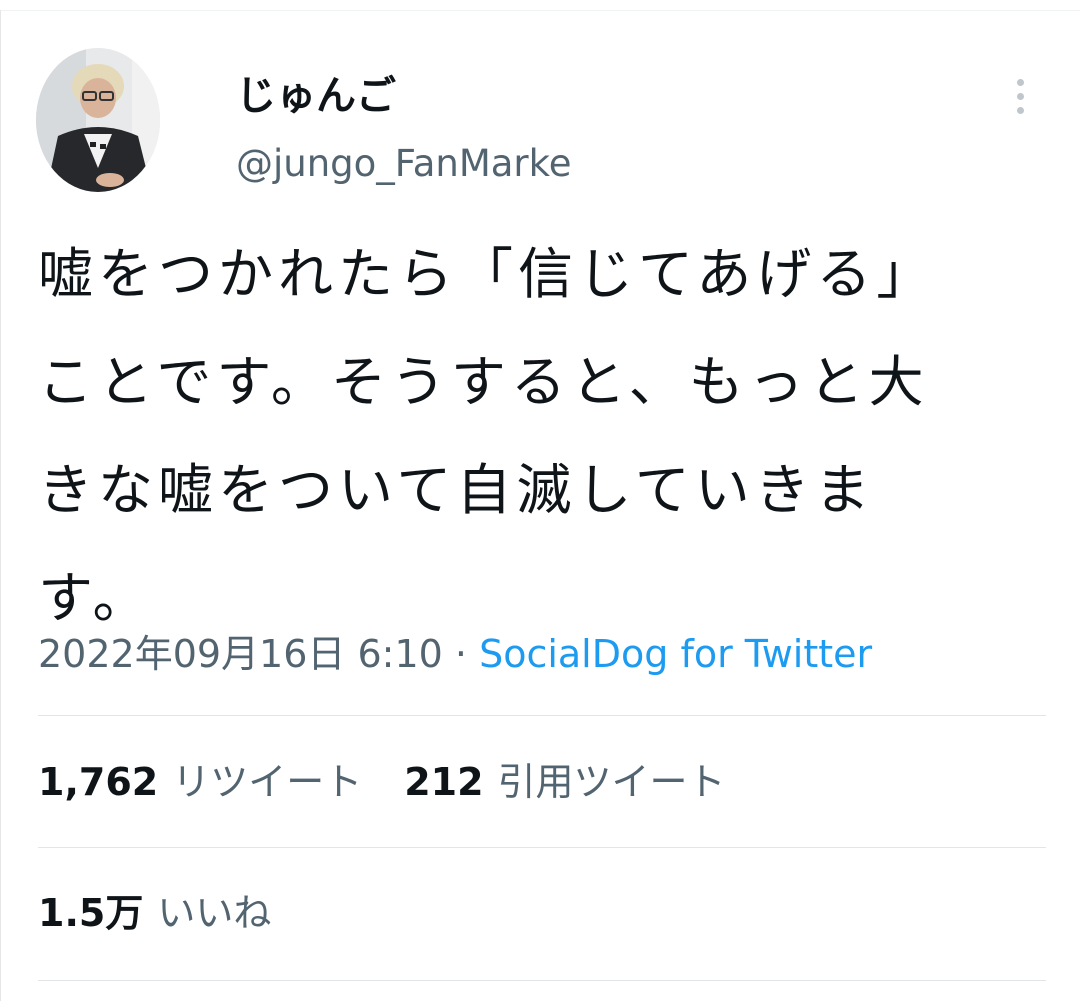  What do you see at coordinates (444, 782) in the screenshot?
I see `quote-tweets-count: 212` at bounding box center [444, 782].